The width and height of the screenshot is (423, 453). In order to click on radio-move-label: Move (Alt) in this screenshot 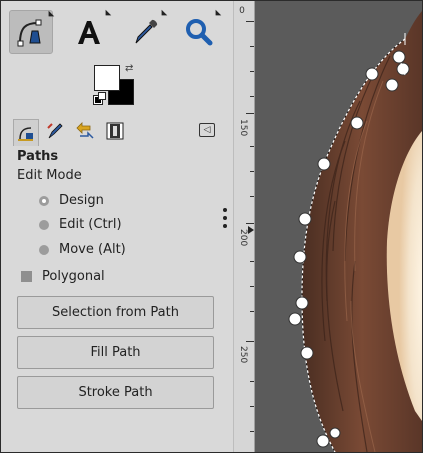, I will do `click(92, 249)`.